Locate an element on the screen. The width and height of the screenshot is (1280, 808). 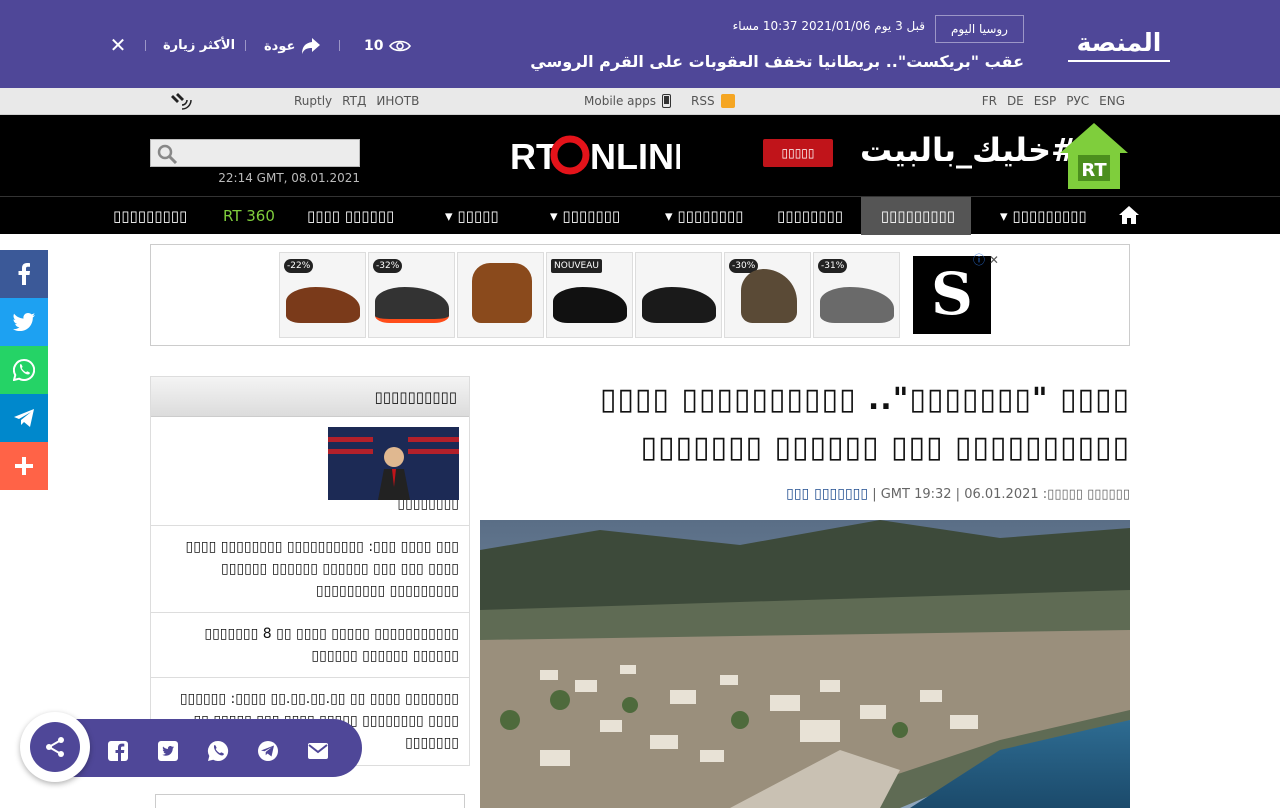
facebook-share is located at coordinates (24, 274).